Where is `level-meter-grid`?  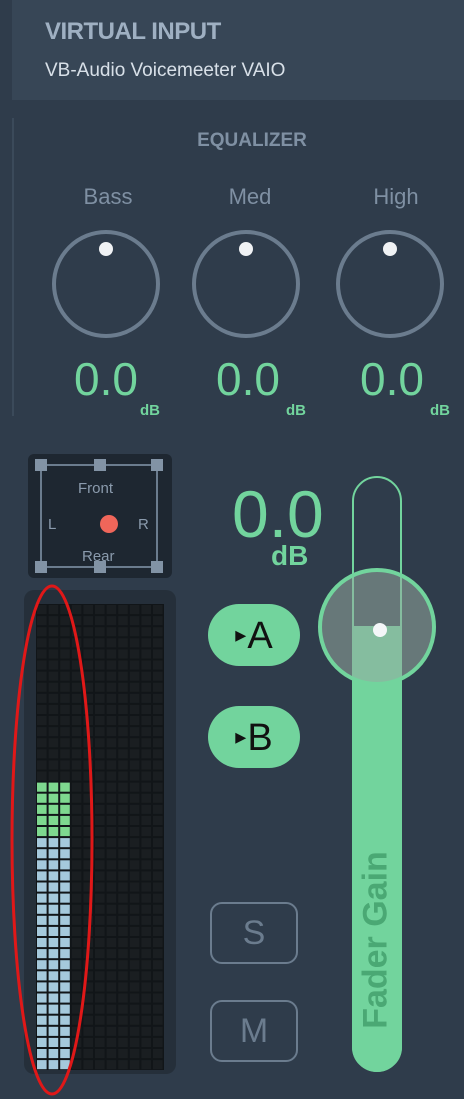 level-meter-grid is located at coordinates (100, 837).